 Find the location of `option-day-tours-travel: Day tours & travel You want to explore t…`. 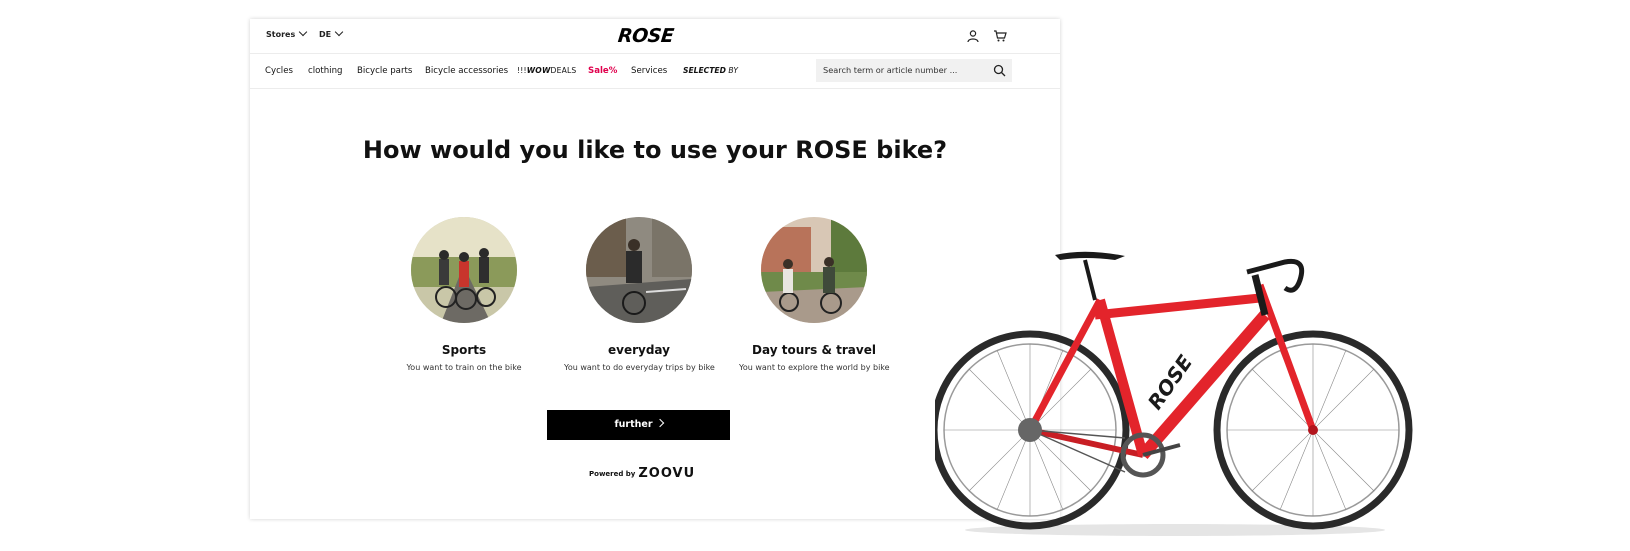

option-day-tours-travel: Day tours & travel You want to explore t… is located at coordinates (814, 294).